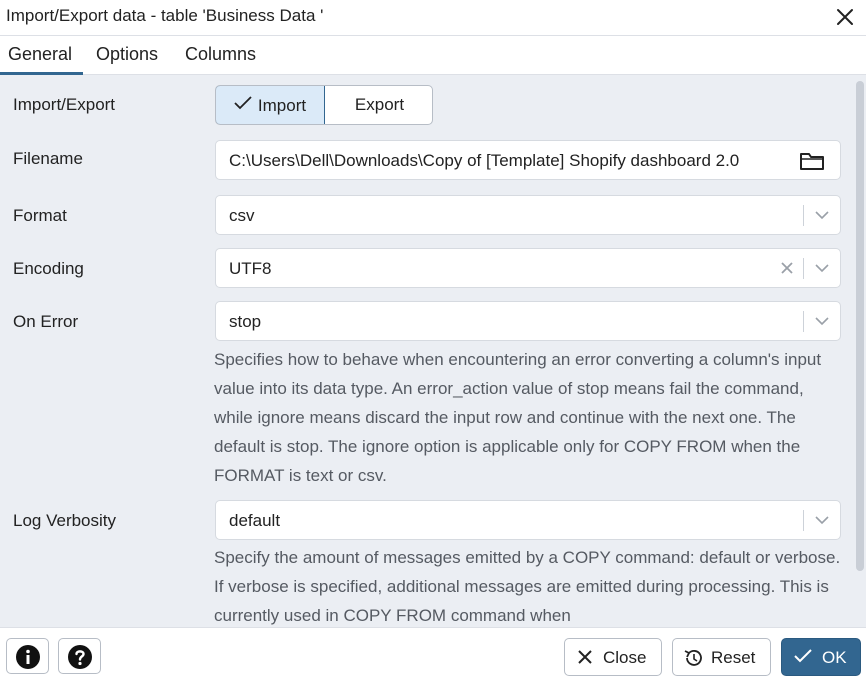 This screenshot has width=866, height=681. Describe the element at coordinates (40, 215) in the screenshot. I see `format-label: Format` at that location.